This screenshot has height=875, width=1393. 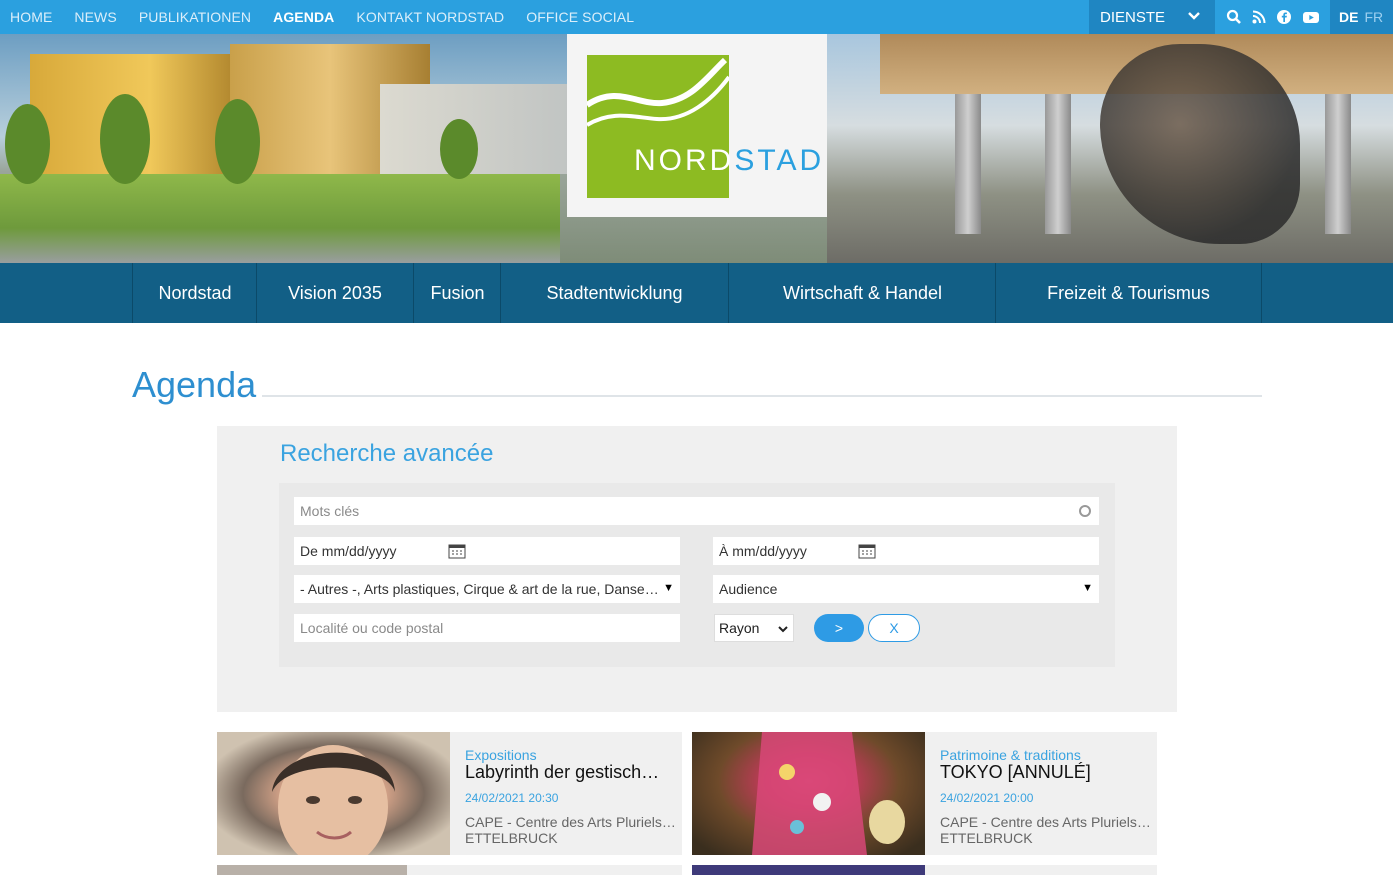 I want to click on main-nav-label: Freizeit & Tourismus, so click(x=1128, y=292).